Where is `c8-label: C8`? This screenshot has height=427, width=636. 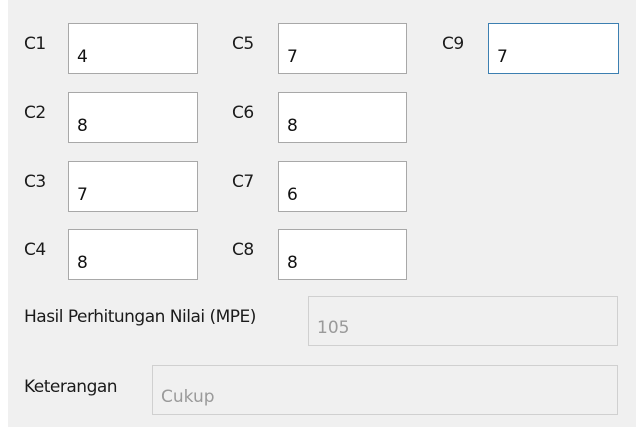
c8-label: C8 is located at coordinates (243, 250).